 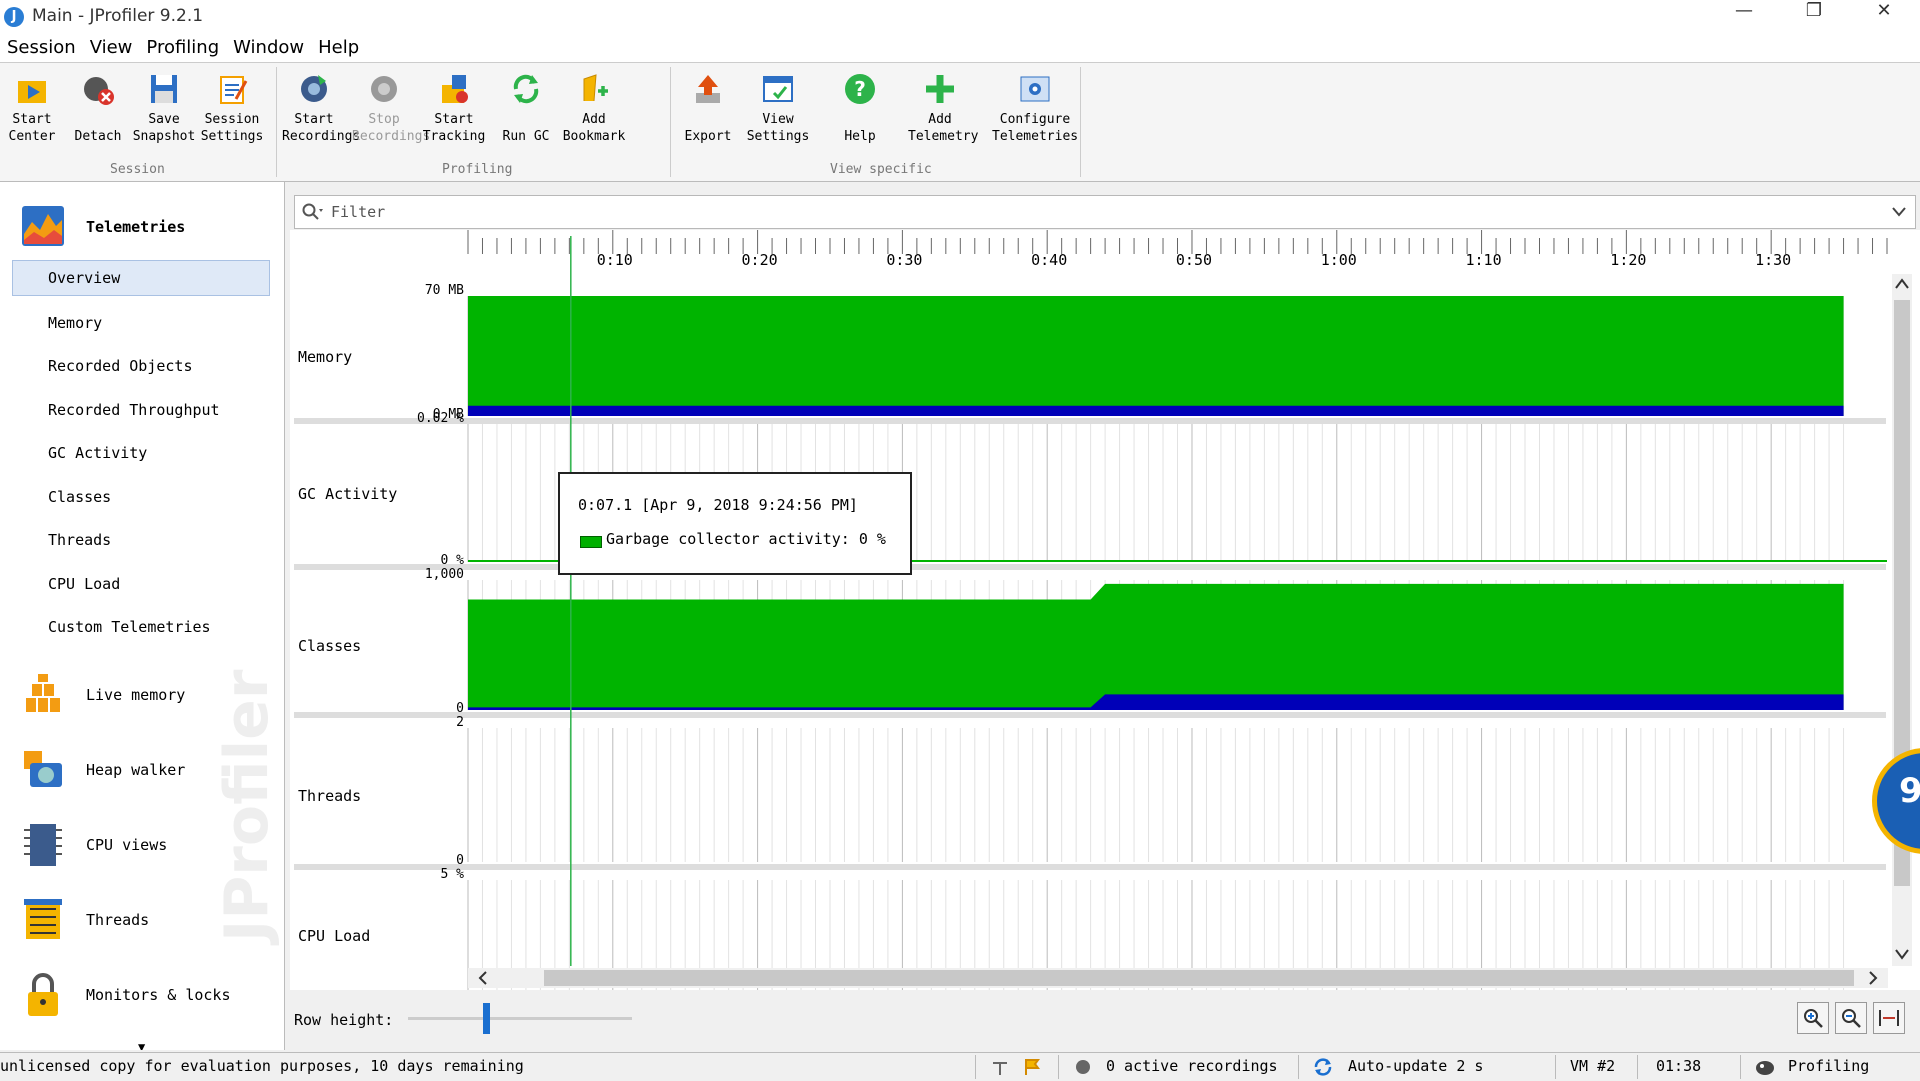 I want to click on pin-icon, so click(x=1000, y=1067).